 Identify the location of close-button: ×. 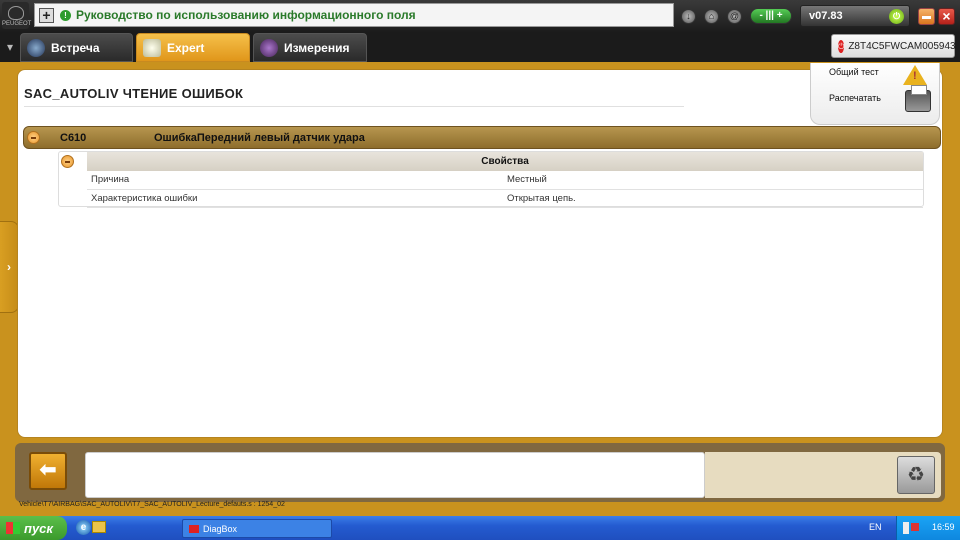
(946, 16).